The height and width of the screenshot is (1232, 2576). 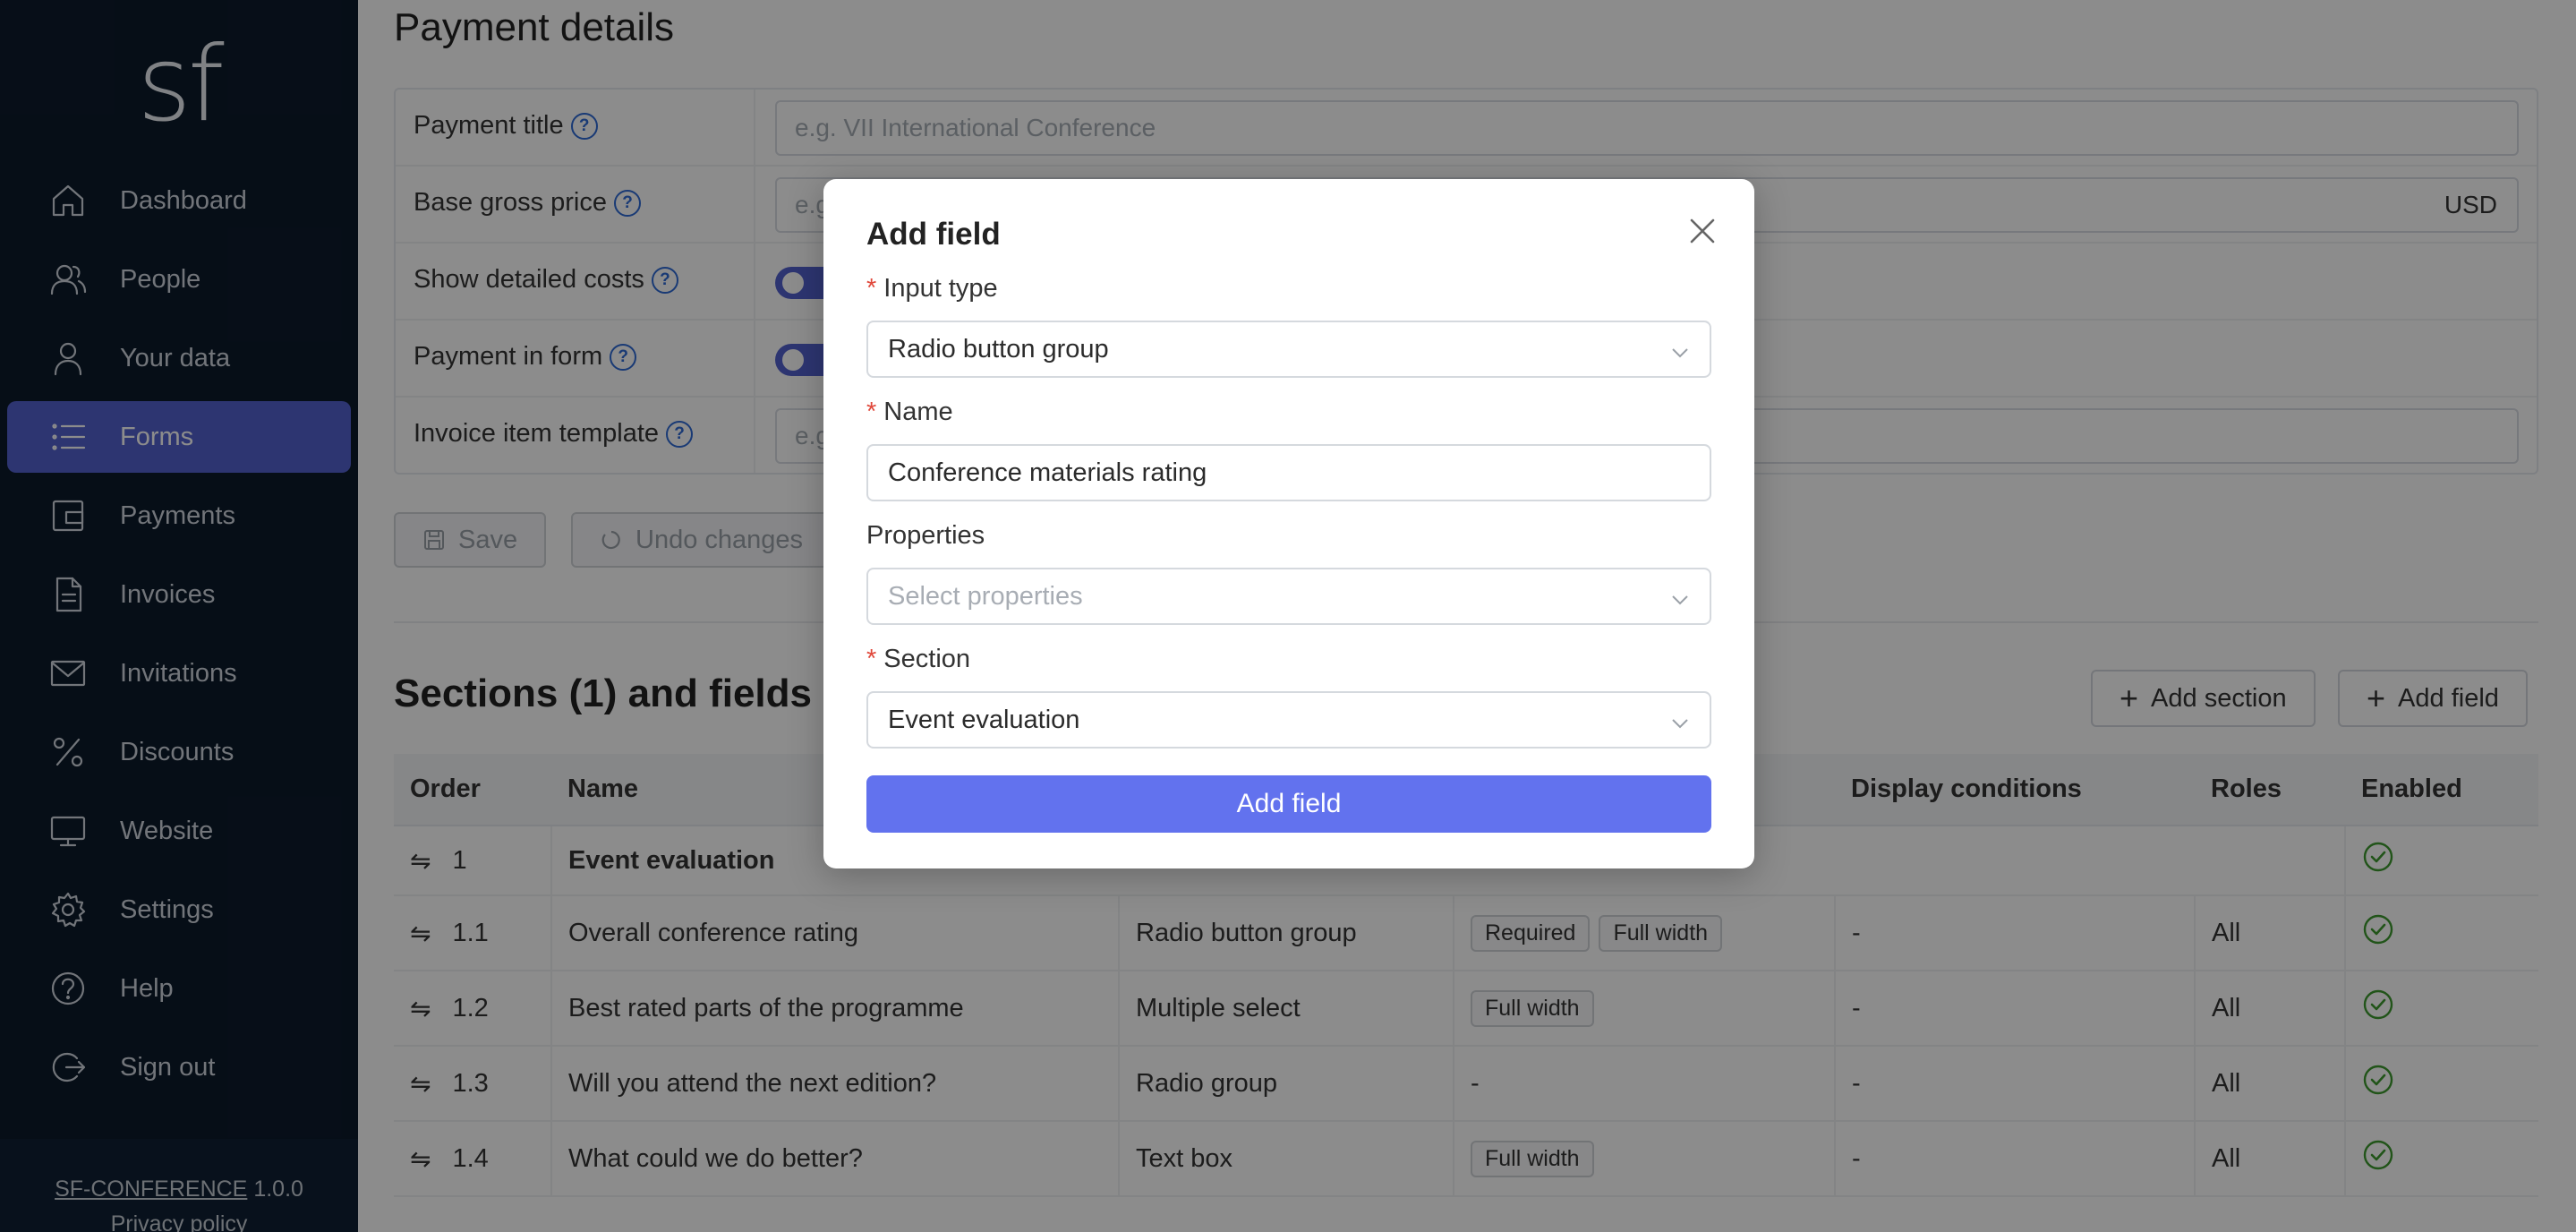 I want to click on input-type-label-text: Input type, so click(x=940, y=288).